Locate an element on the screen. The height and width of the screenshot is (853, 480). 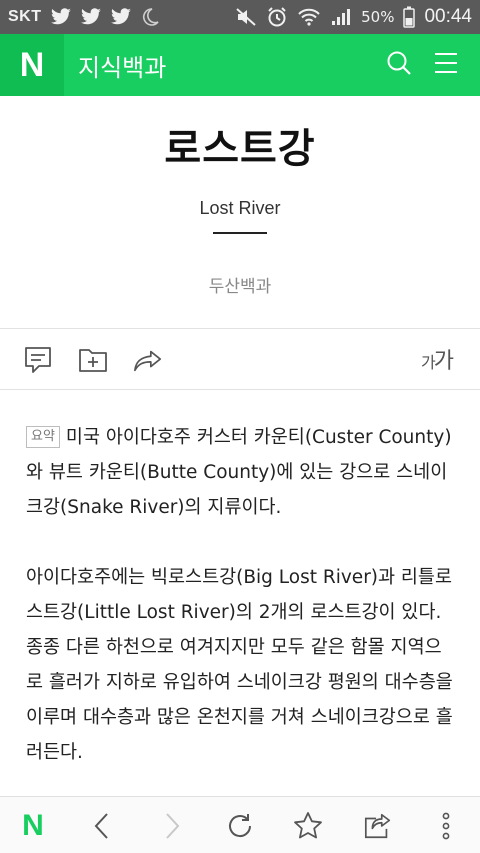
battery-percent: 50% is located at coordinates (378, 17).